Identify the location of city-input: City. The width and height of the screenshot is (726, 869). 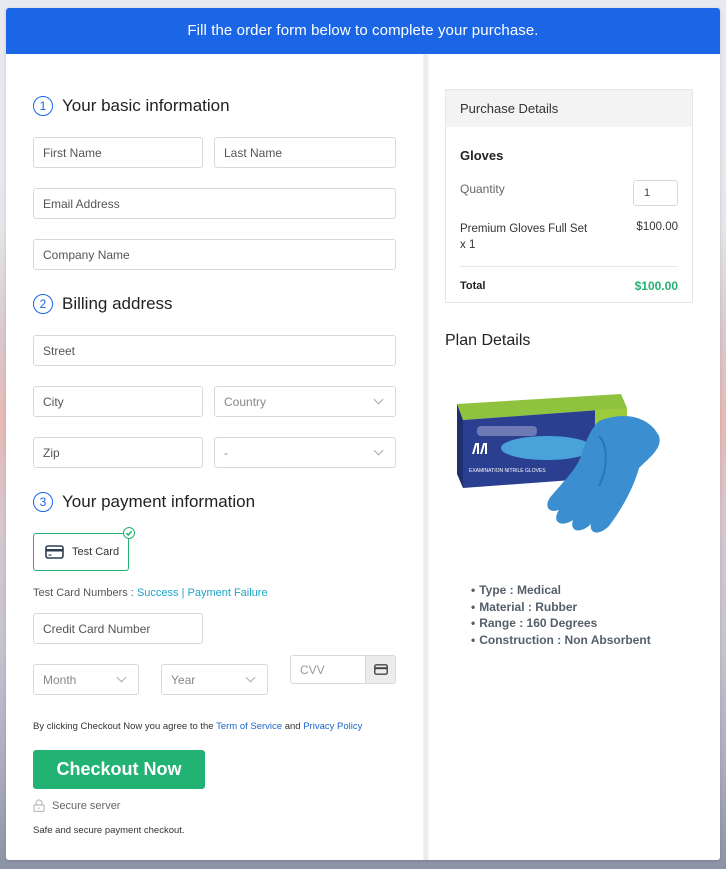
(118, 401).